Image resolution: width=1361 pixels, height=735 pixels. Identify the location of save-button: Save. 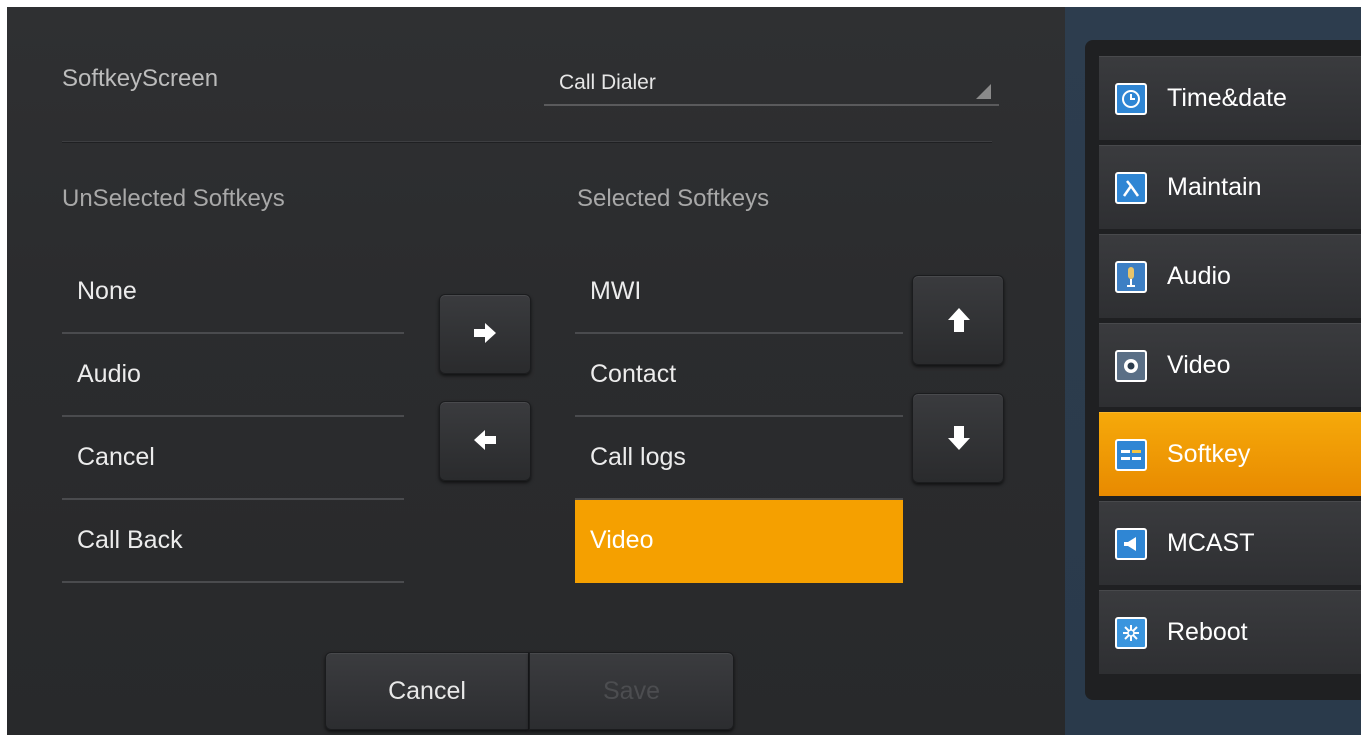
(631, 691).